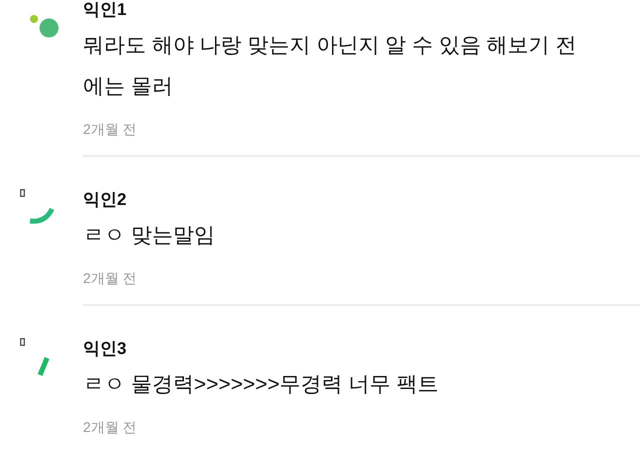  What do you see at coordinates (261, 385) in the screenshot?
I see `comment-text: ㄹㅇ 물경력>>>>>>>무경력 너무 팩트` at bounding box center [261, 385].